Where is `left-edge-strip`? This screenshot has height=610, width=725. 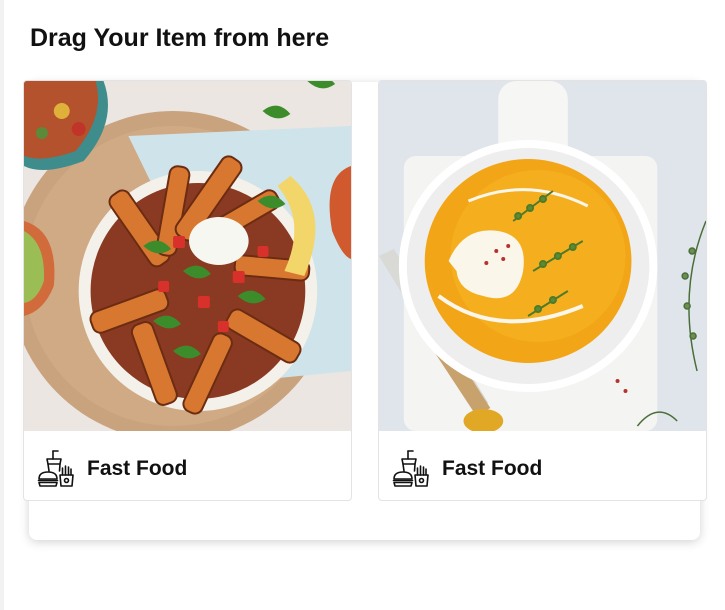
left-edge-strip is located at coordinates (2, 305).